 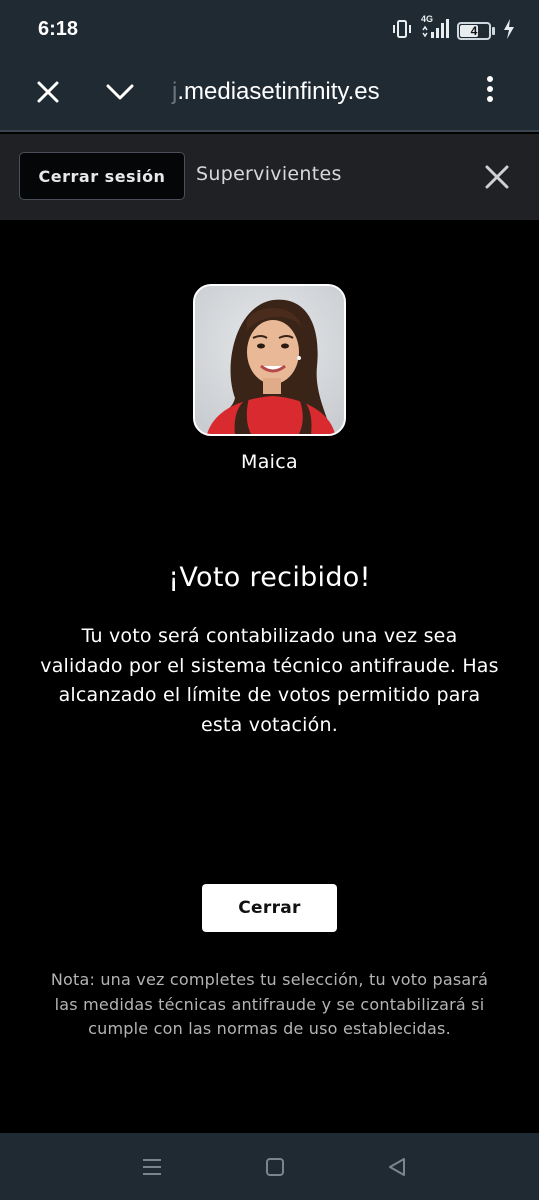 What do you see at coordinates (269, 462) in the screenshot?
I see `candidate-name: Maica` at bounding box center [269, 462].